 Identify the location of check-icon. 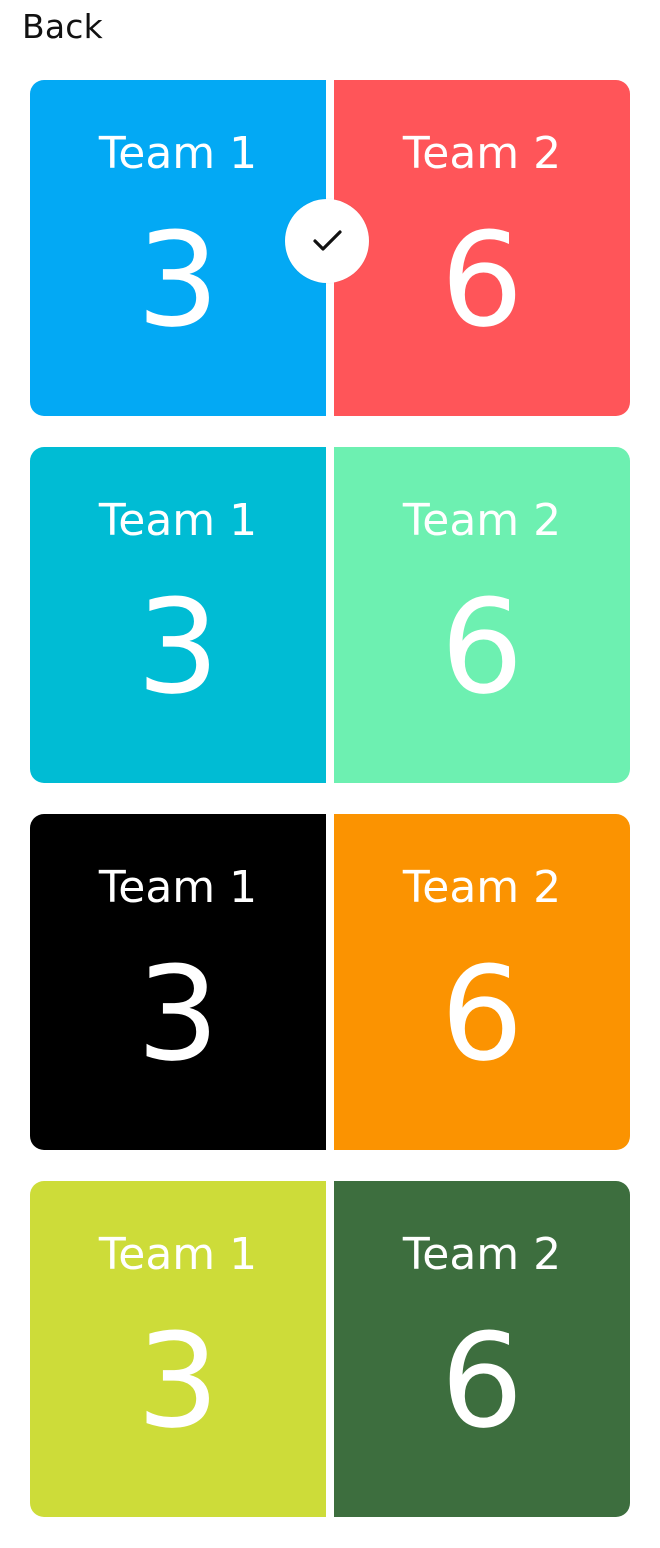
(327, 240).